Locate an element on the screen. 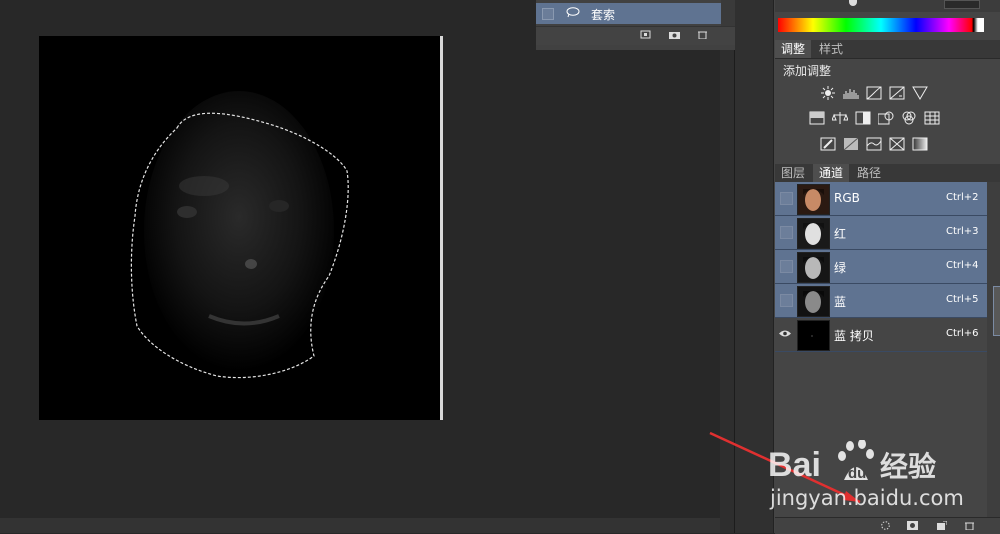 Image resolution: width=1000 pixels, height=534 pixels. curves-icon is located at coordinates (874, 93).